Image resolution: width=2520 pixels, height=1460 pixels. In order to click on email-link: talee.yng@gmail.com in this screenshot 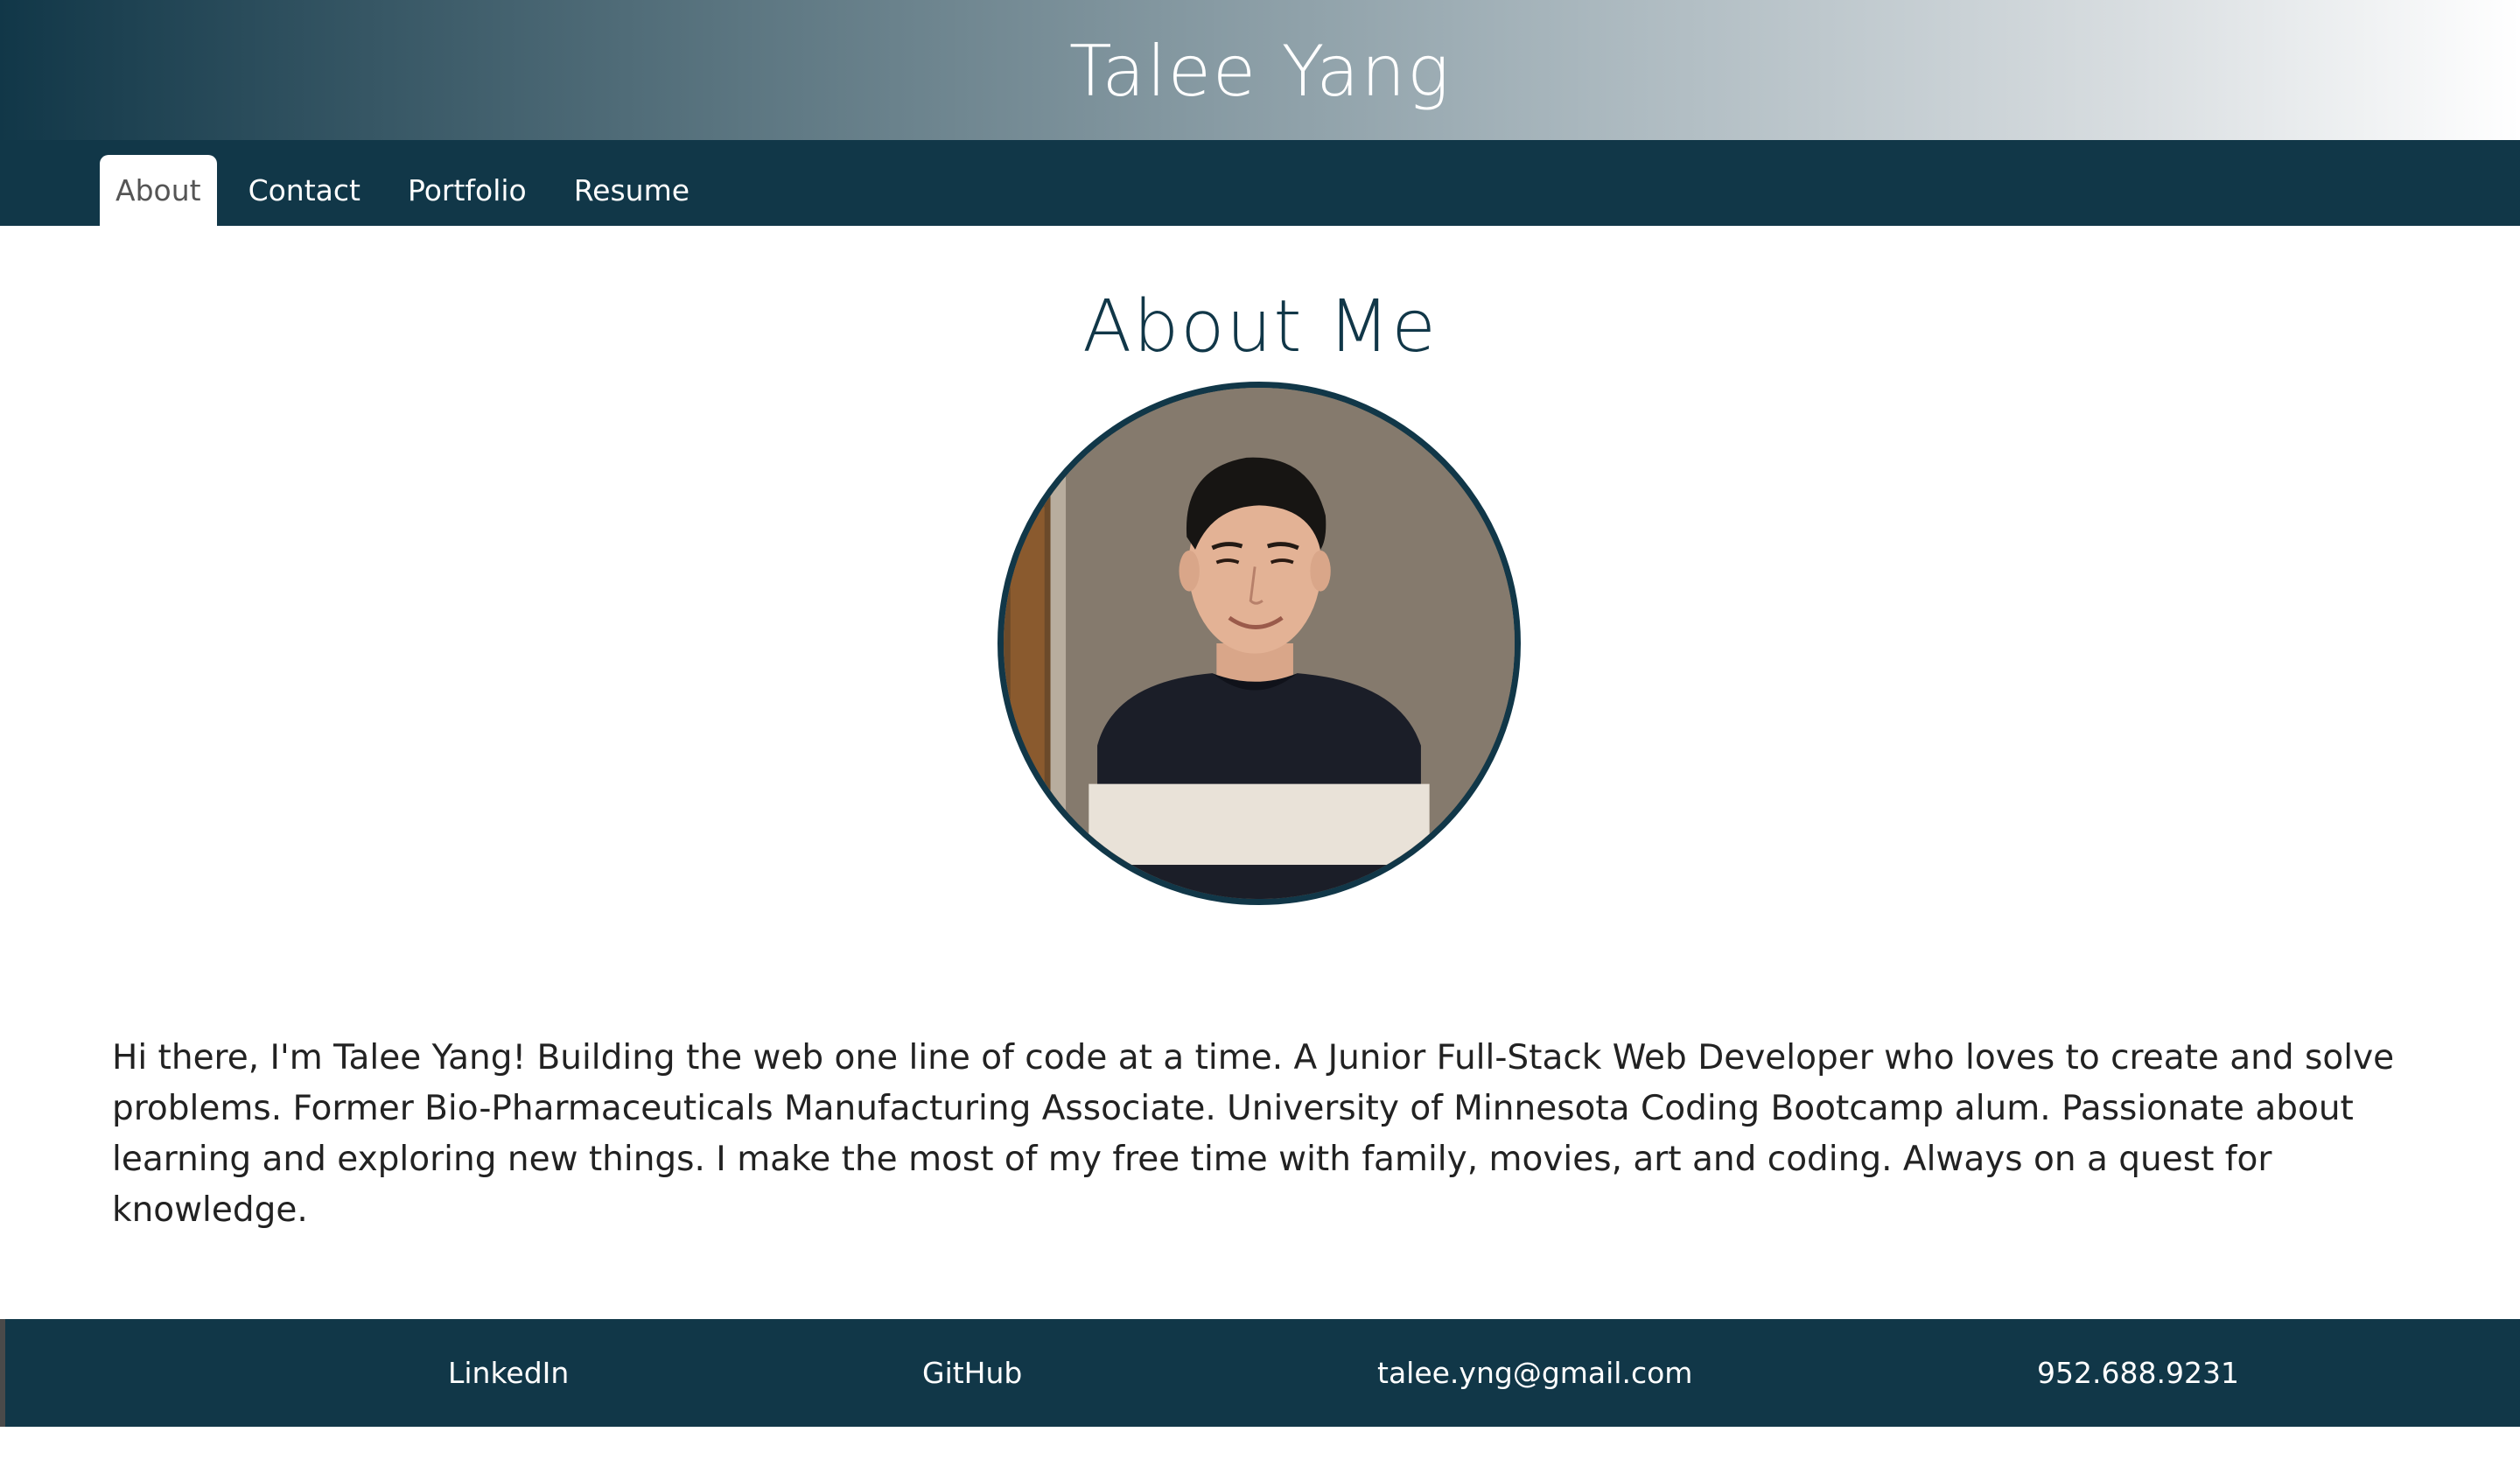, I will do `click(1534, 1373)`.